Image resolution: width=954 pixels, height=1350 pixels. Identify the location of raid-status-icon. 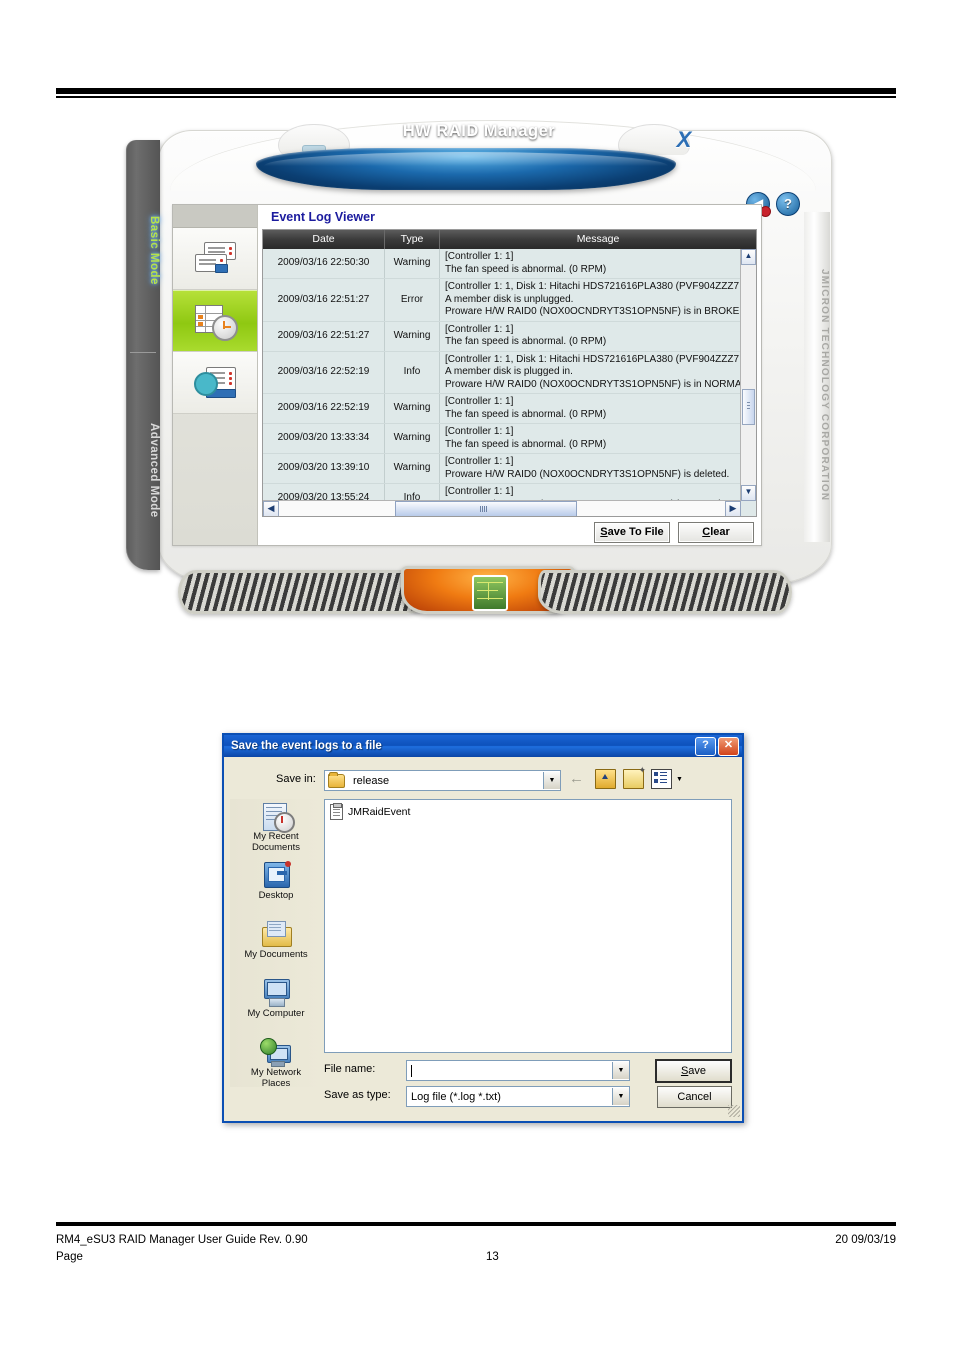
(215, 259).